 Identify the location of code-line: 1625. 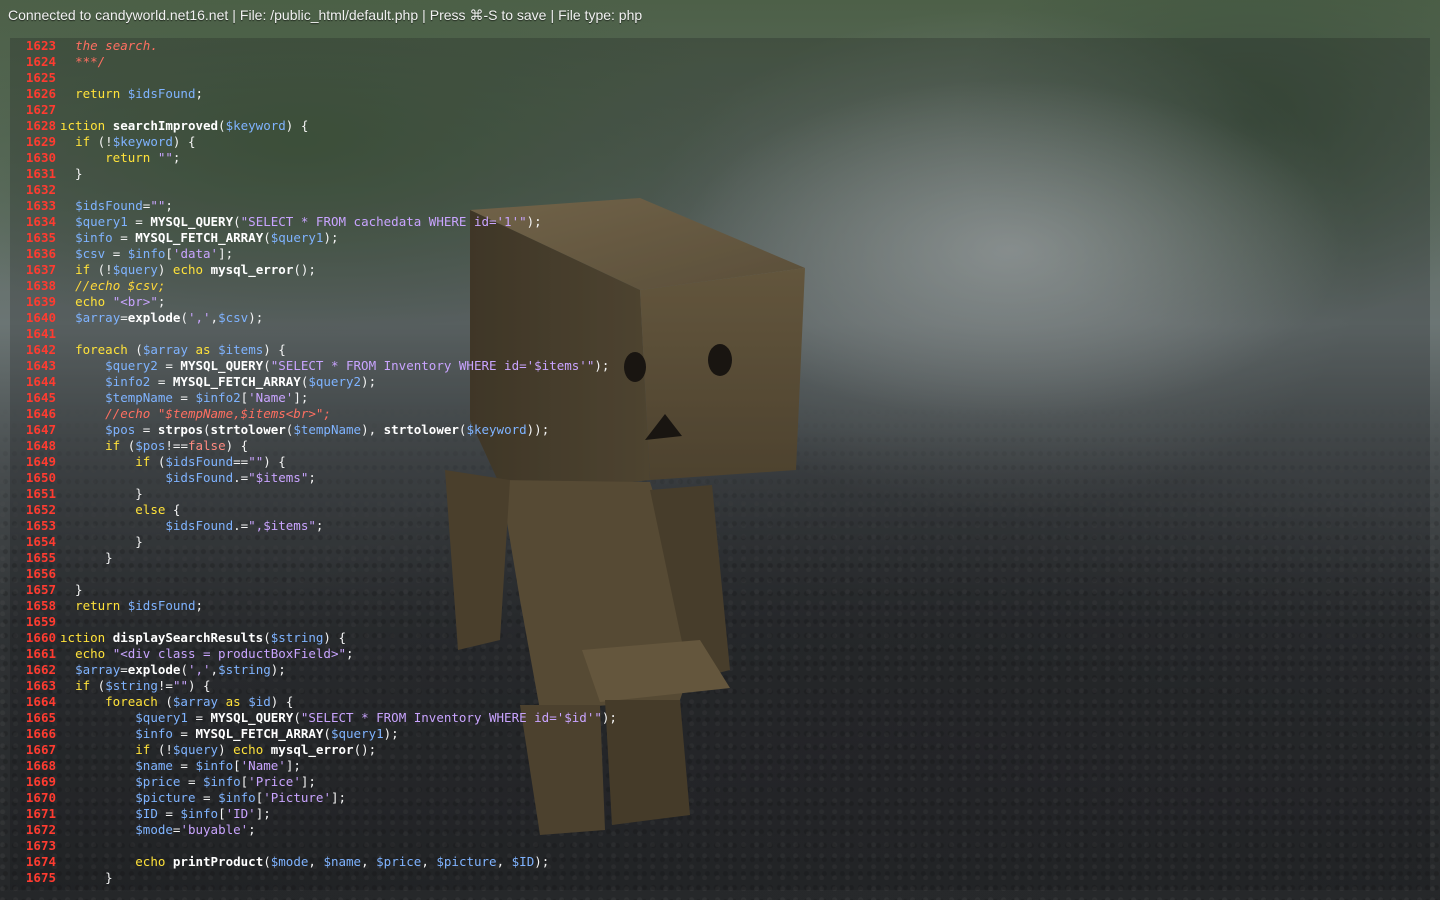
(720, 78).